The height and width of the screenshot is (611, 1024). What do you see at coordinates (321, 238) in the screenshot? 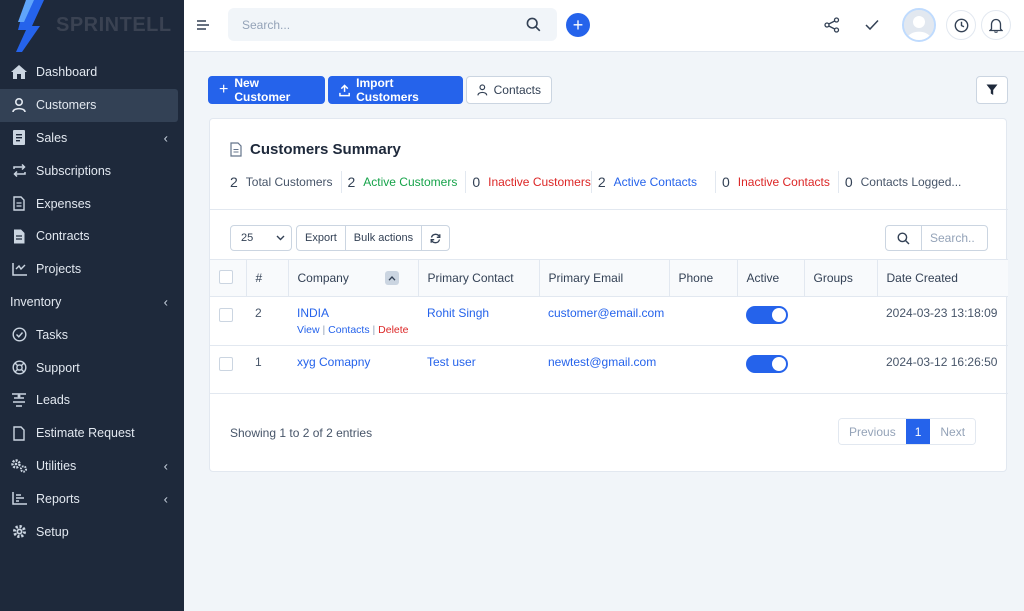
I see `export-button: Export` at bounding box center [321, 238].